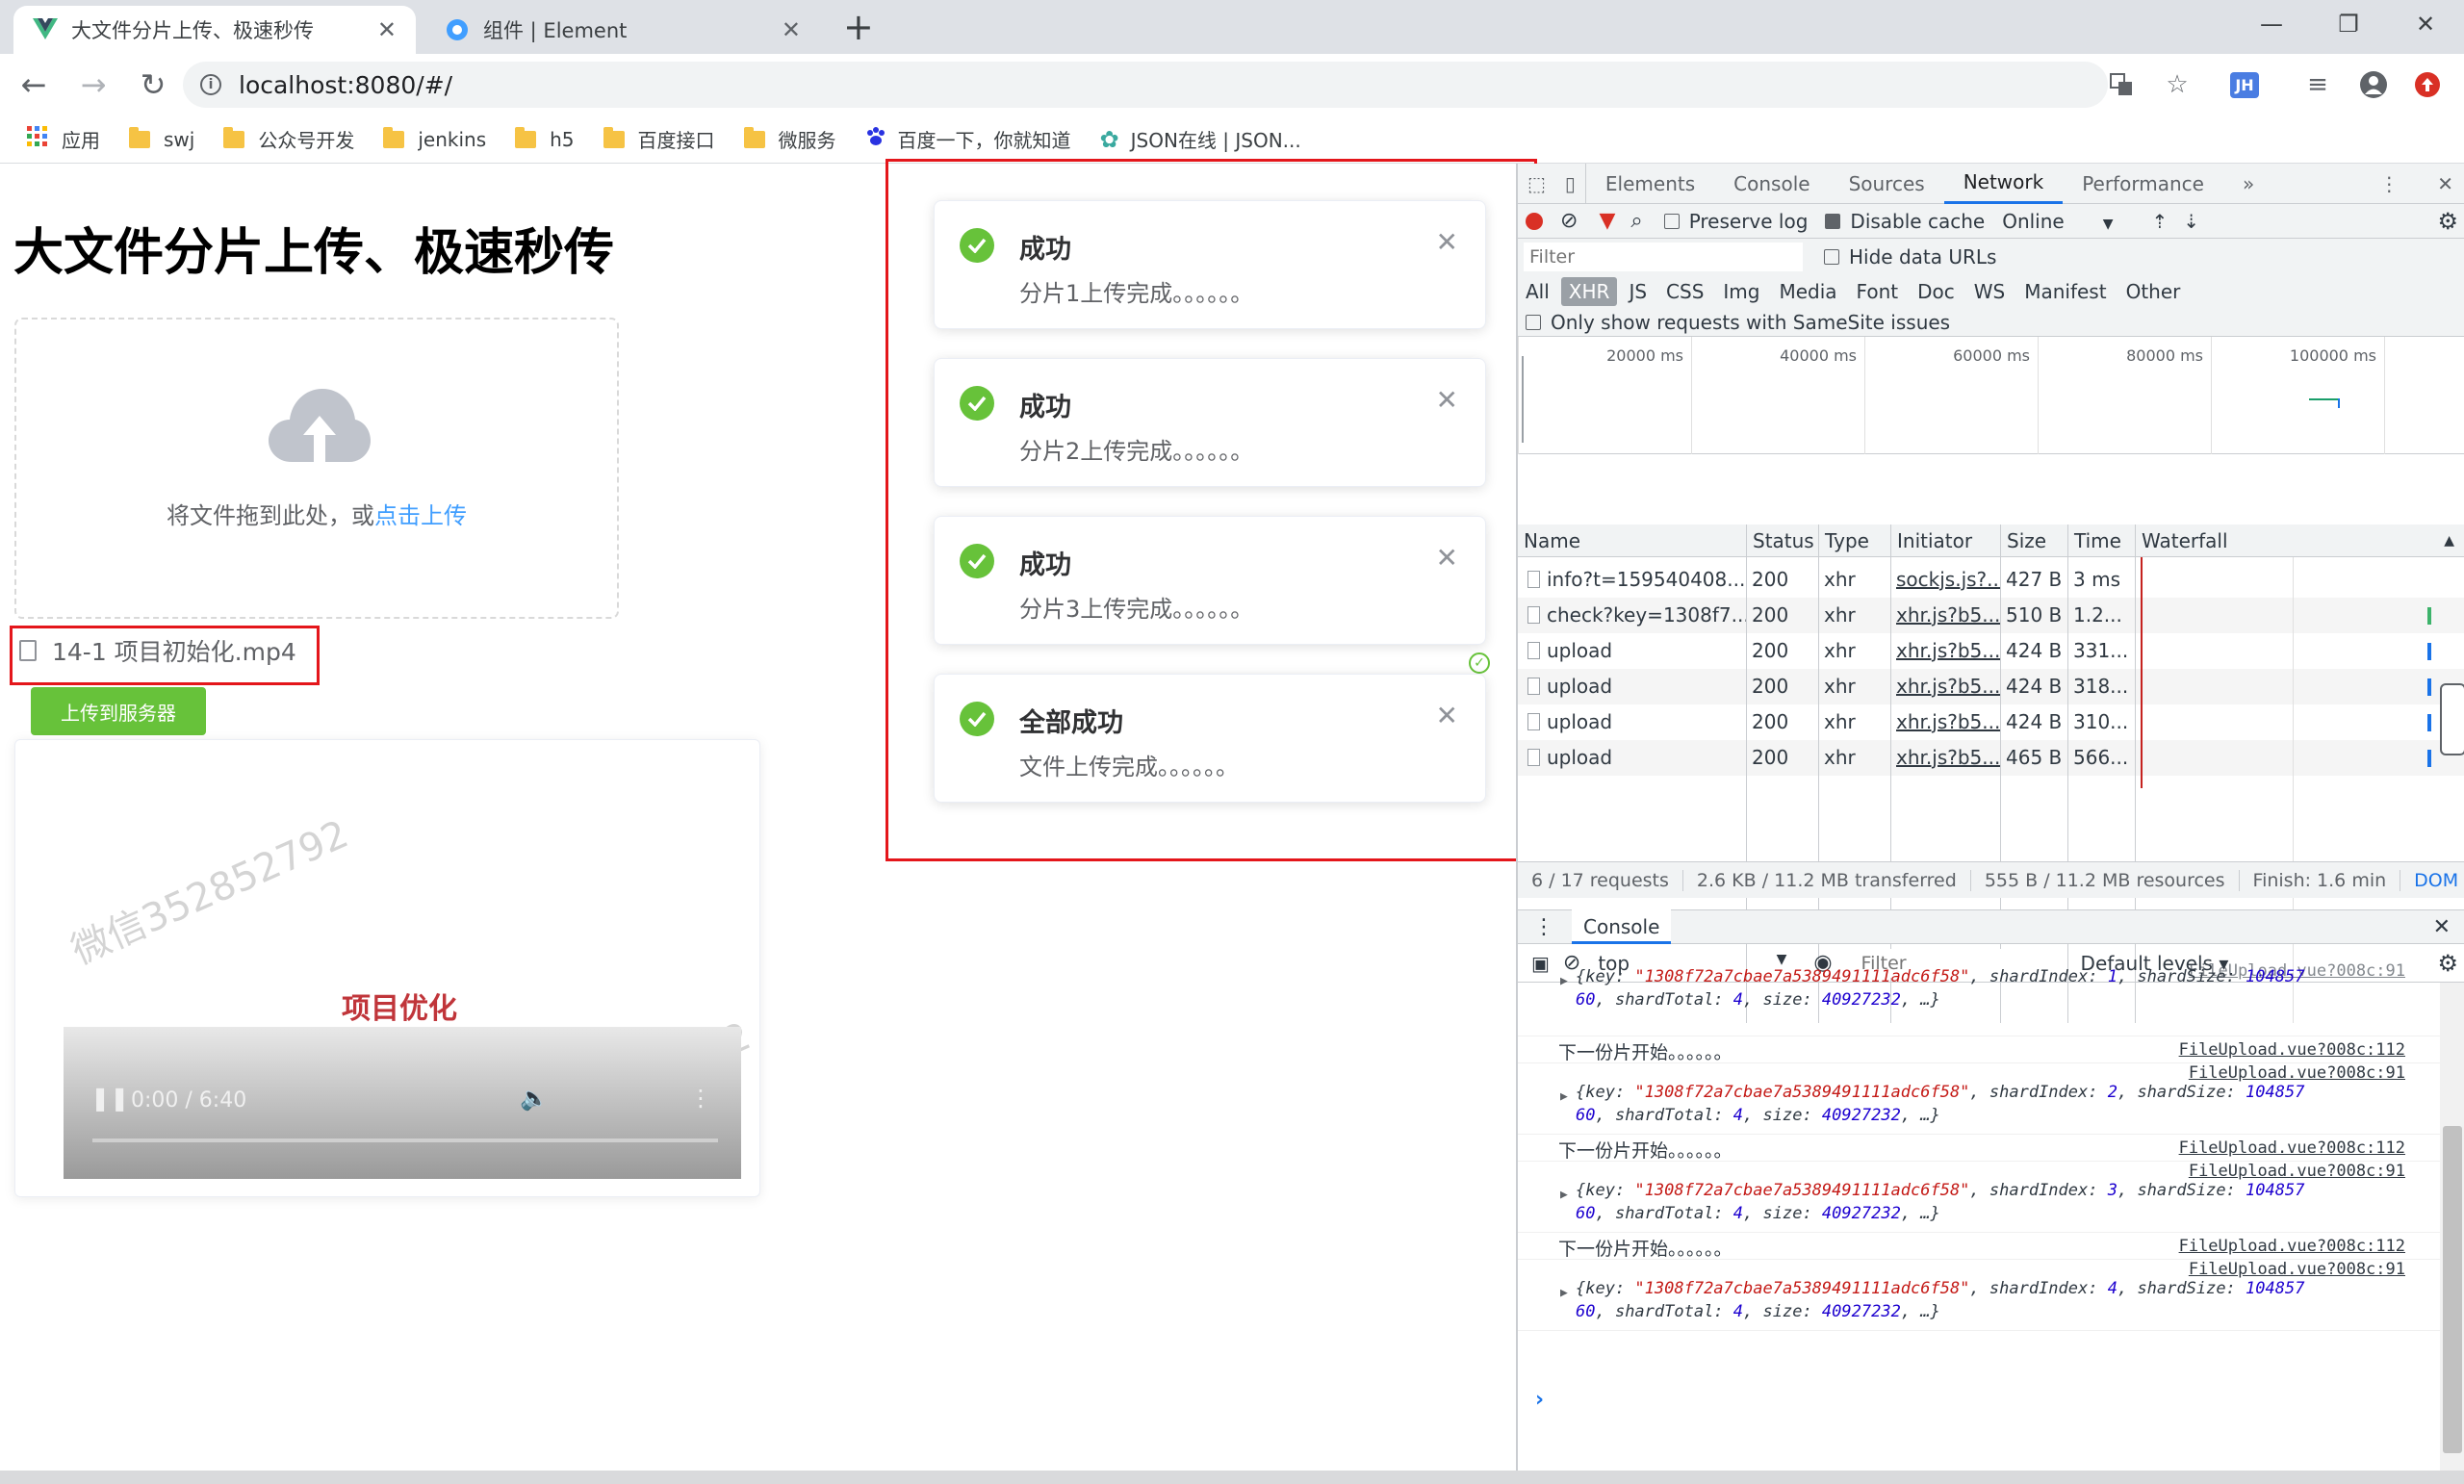  Describe the element at coordinates (2101, 541) in the screenshot. I see `column-time: Time` at that location.